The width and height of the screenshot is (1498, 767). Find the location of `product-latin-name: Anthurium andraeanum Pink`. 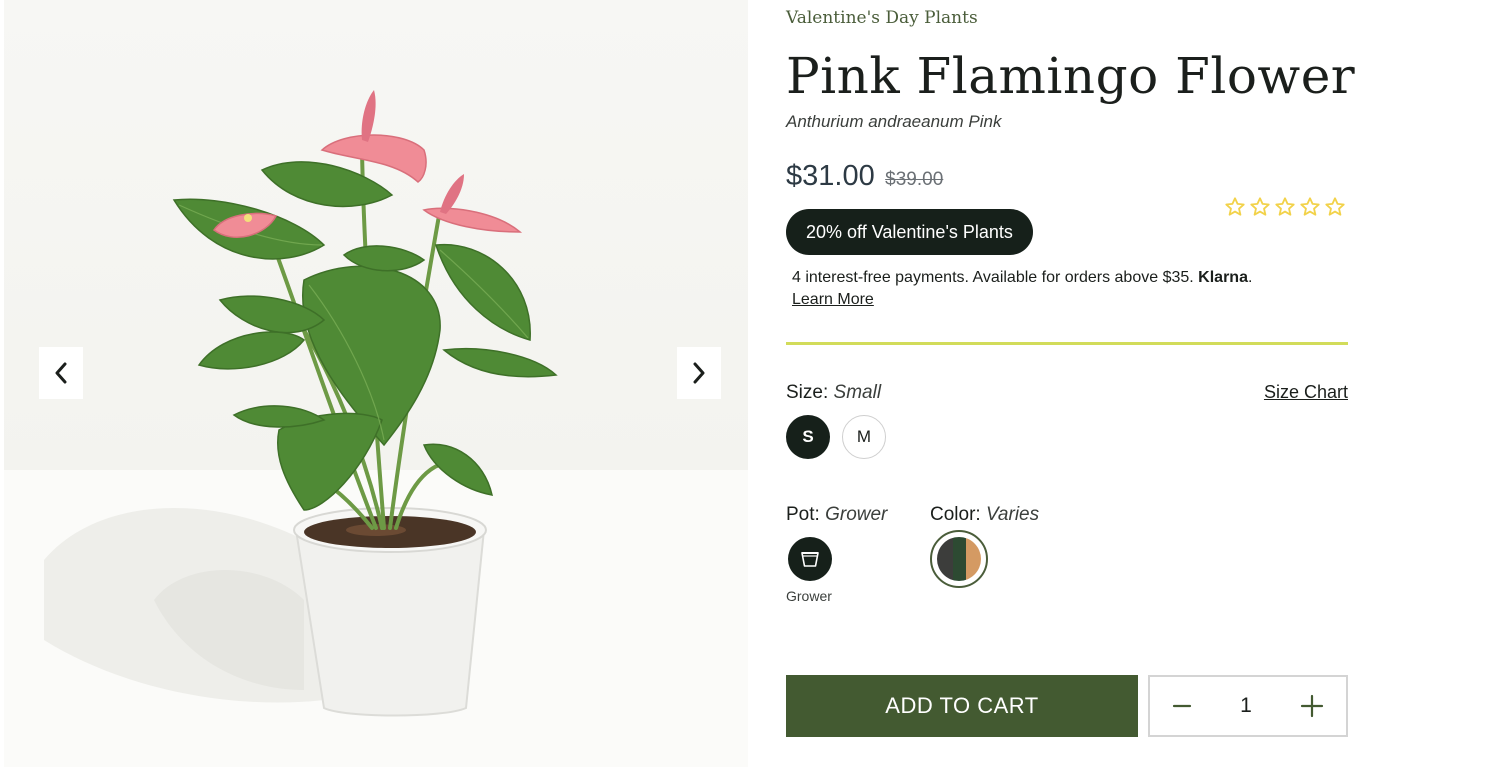

product-latin-name: Anthurium andraeanum Pink is located at coordinates (894, 121).